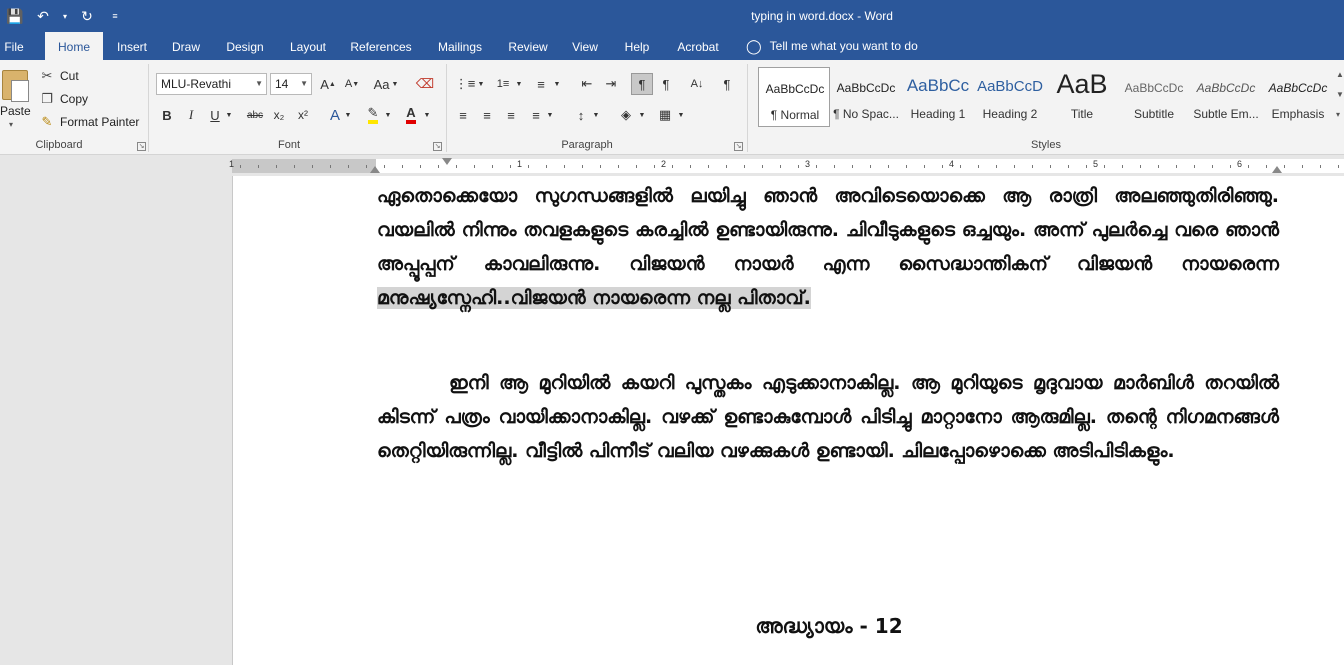 The image size is (1344, 665). I want to click on tab-file: File, so click(14, 46).